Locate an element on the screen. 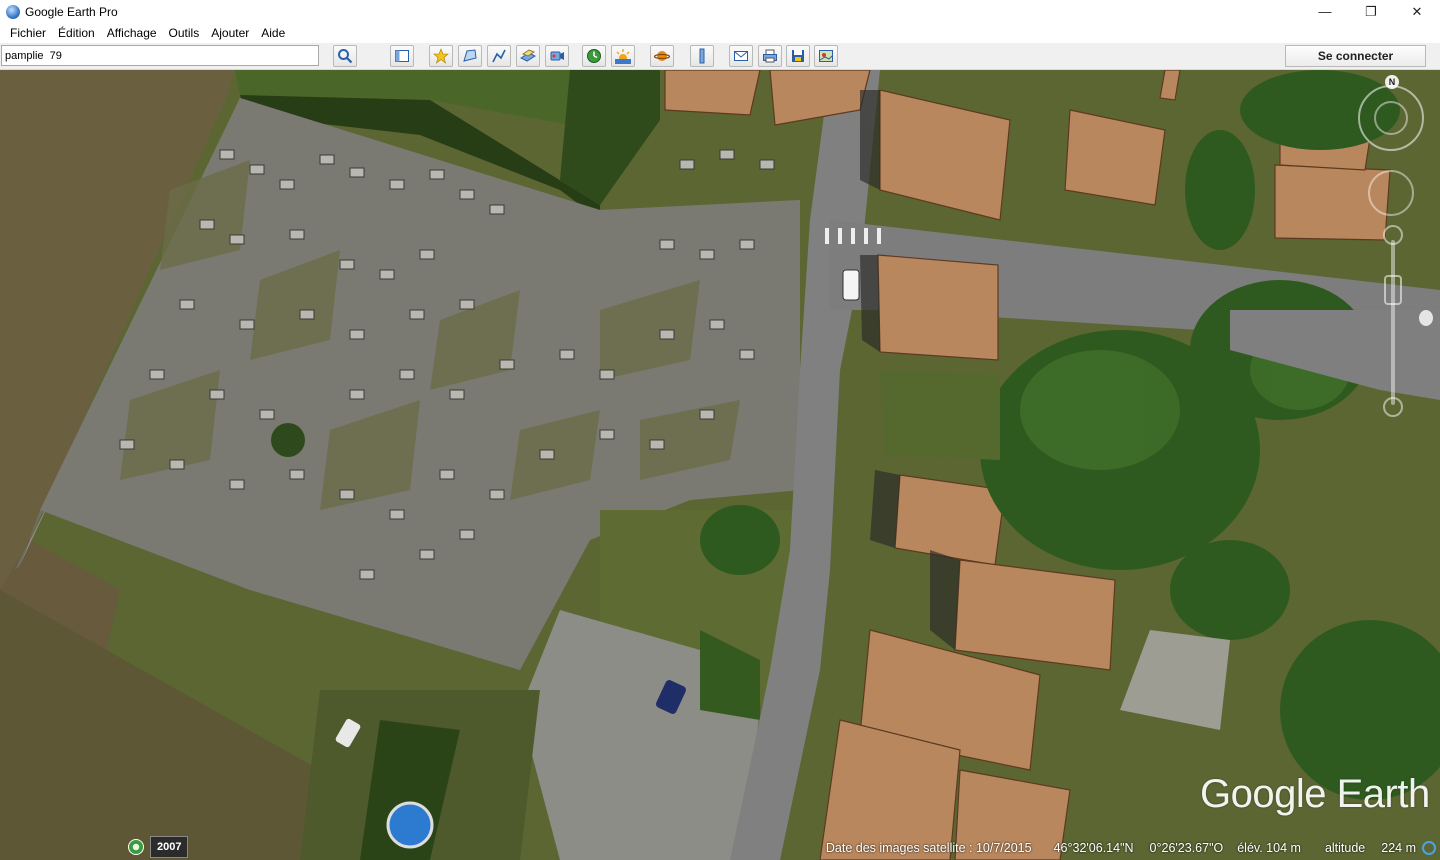  print-button is located at coordinates (770, 56).